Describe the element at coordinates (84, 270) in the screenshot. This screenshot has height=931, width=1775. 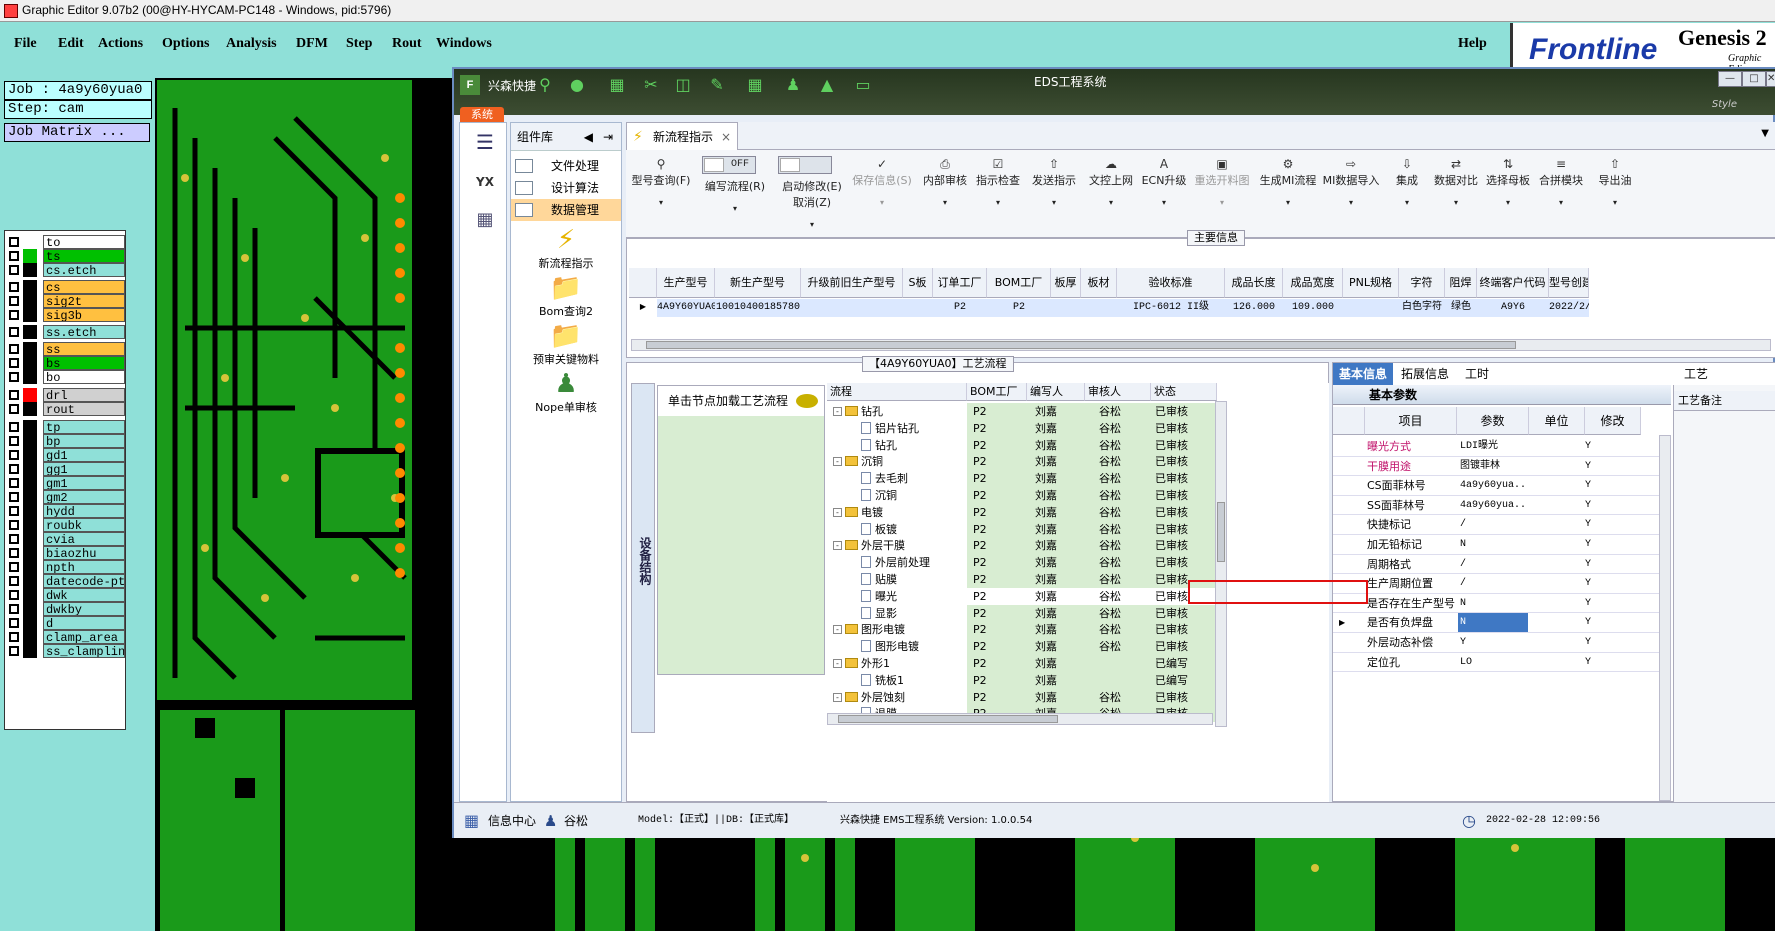
I see `layer-name: cs.etch` at that location.